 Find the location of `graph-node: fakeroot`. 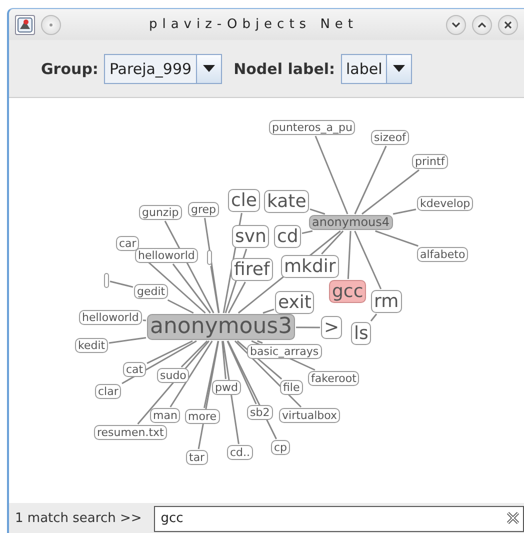

graph-node: fakeroot is located at coordinates (334, 378).